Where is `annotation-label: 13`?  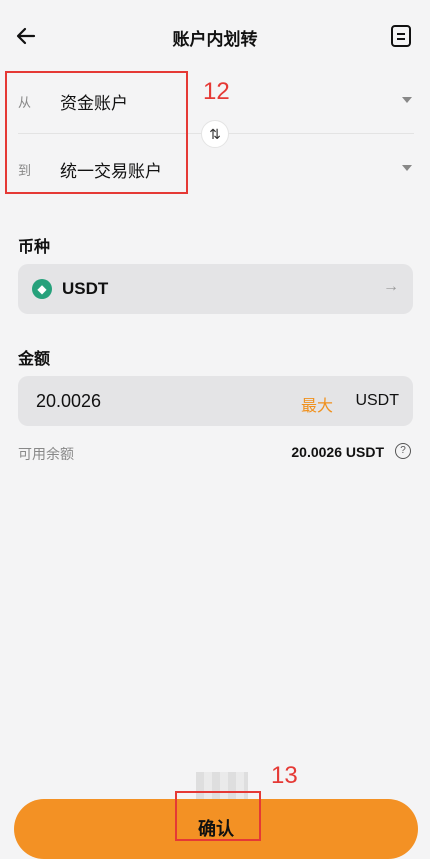 annotation-label: 13 is located at coordinates (284, 775).